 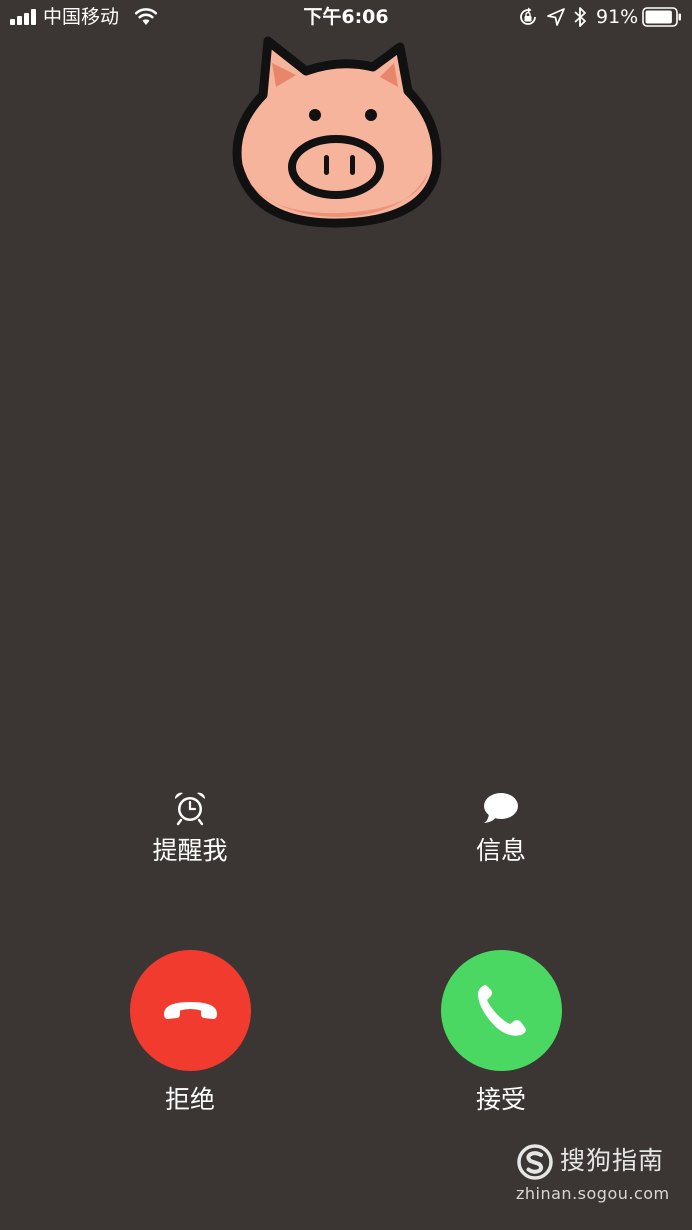 I want to click on sogou-logo-icon, so click(x=535, y=1162).